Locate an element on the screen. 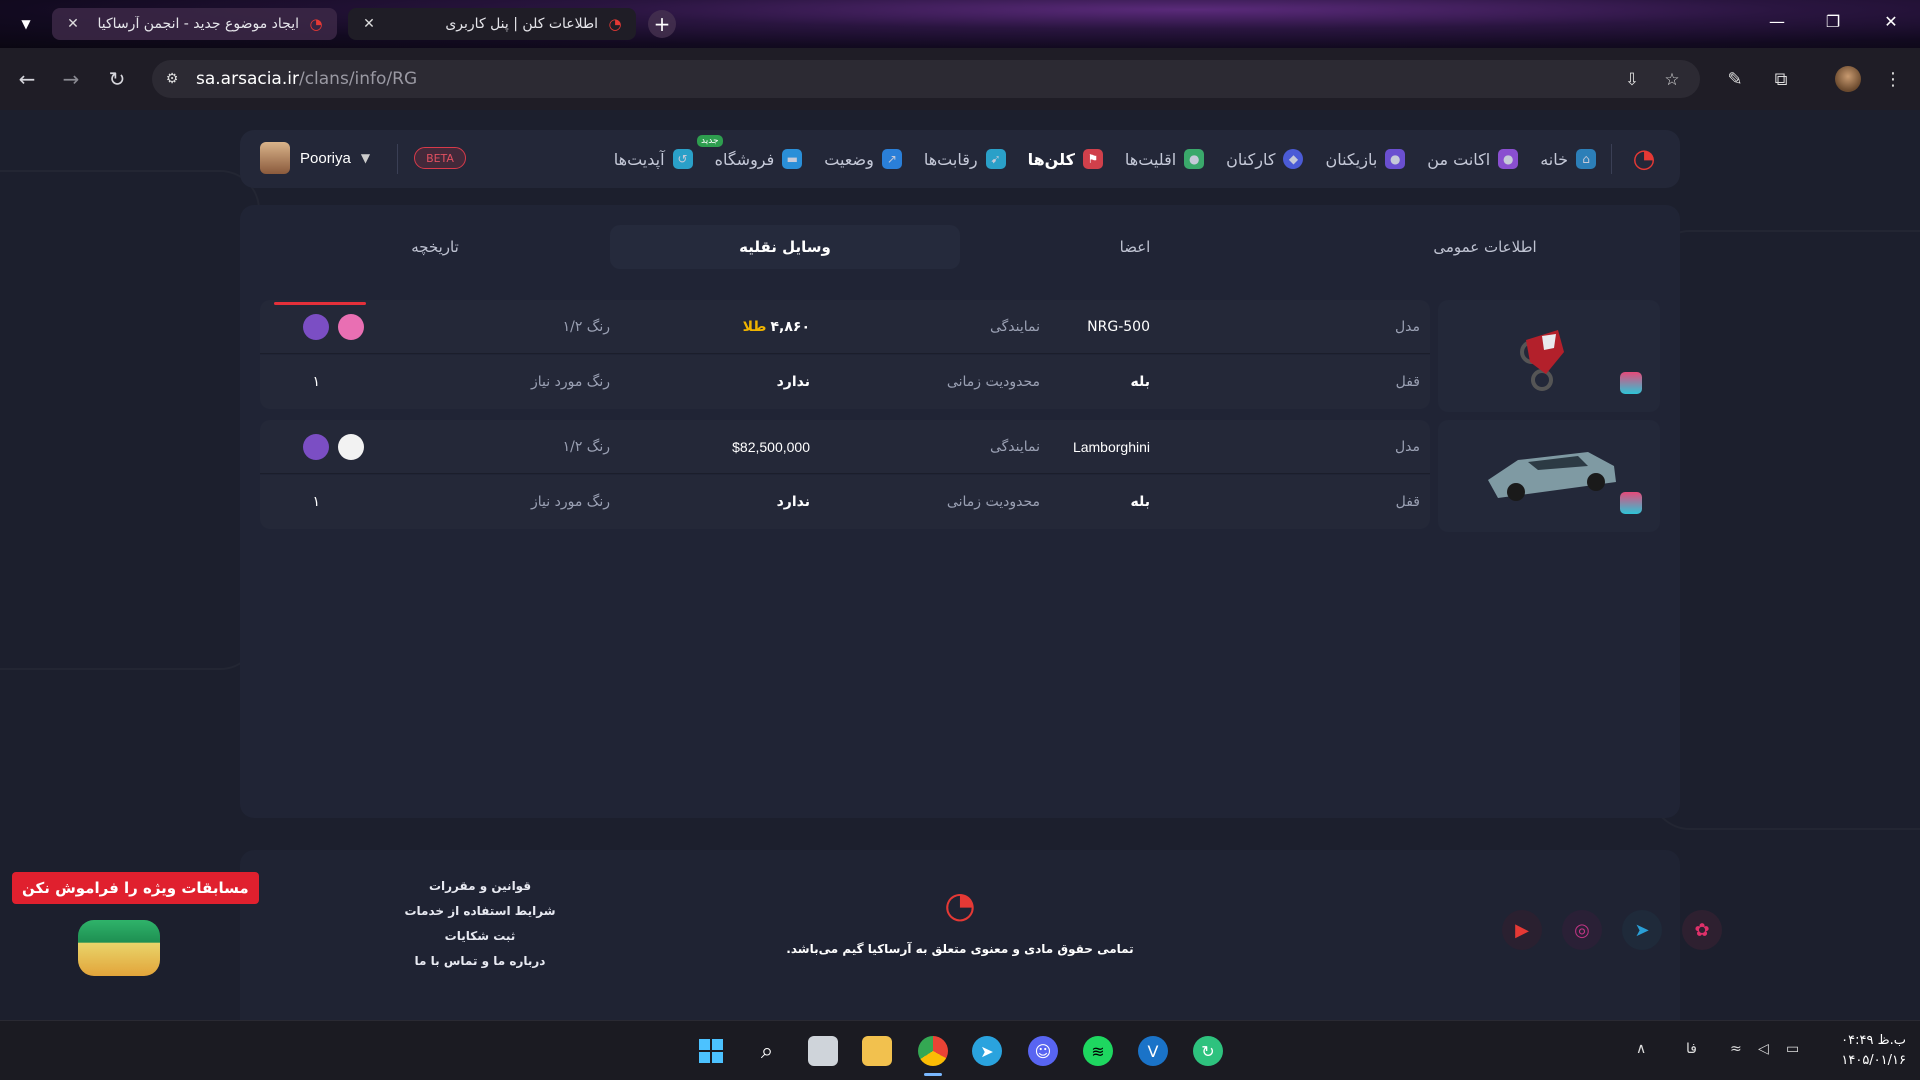  wifi-icon: ≈ is located at coordinates (1736, 1049).